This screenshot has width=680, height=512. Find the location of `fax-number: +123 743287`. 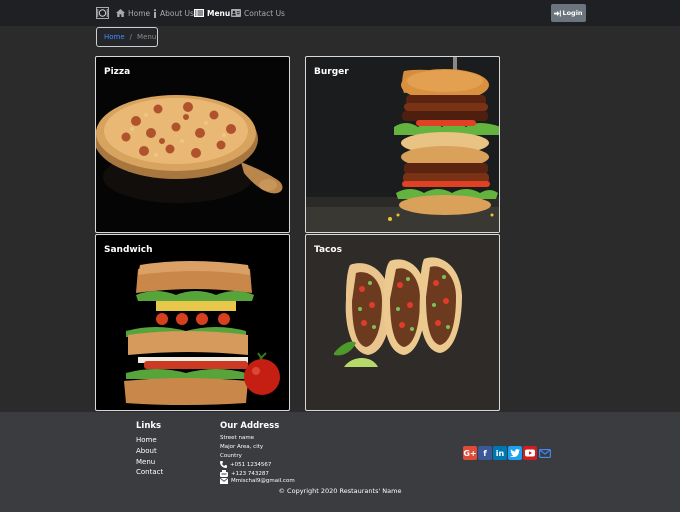

fax-number: +123 743287 is located at coordinates (250, 473).